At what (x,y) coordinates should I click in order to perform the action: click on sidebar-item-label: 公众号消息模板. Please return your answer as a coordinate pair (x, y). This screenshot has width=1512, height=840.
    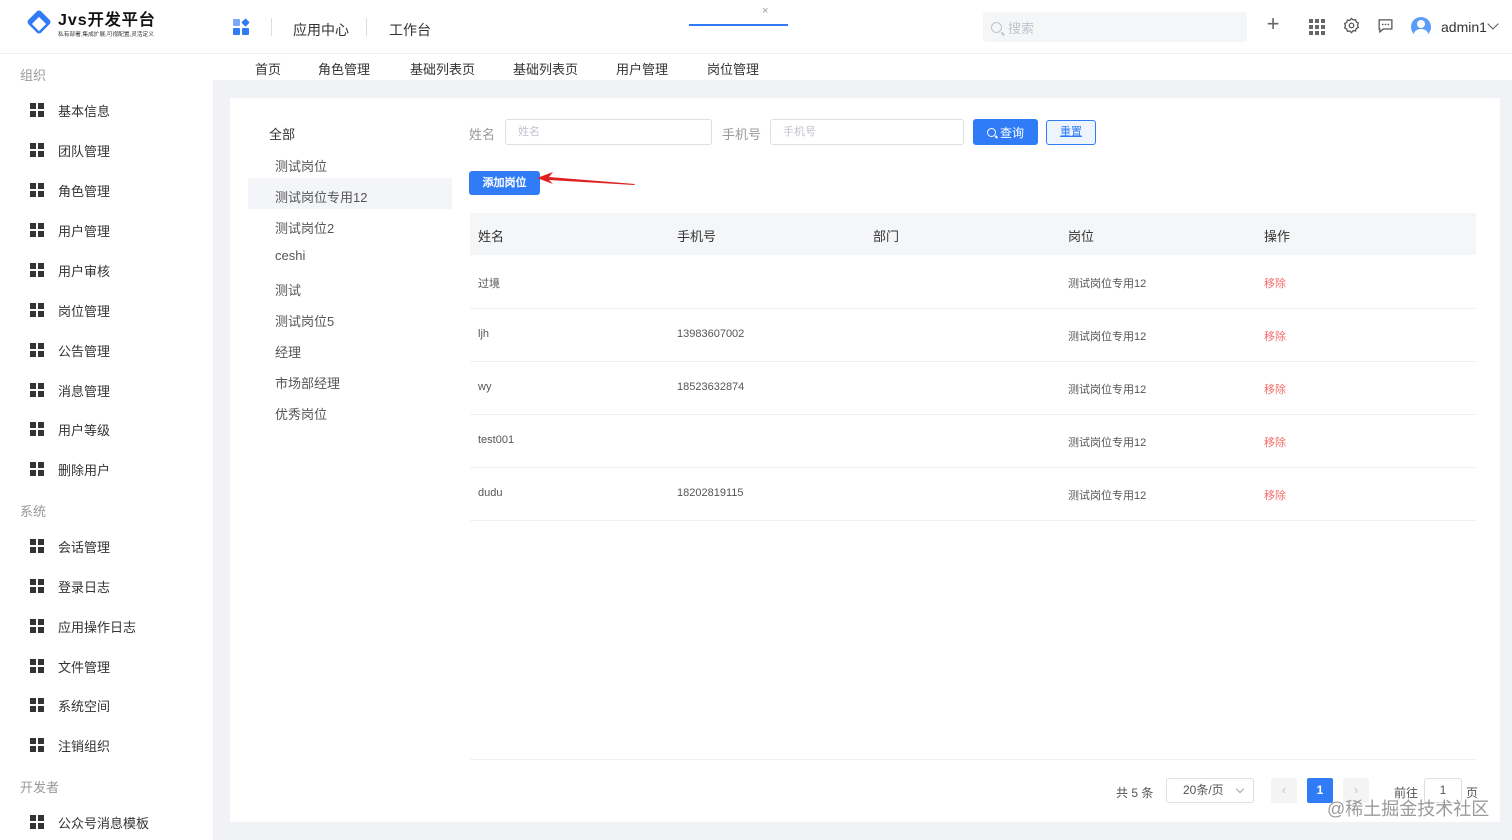
    Looking at the image, I should click on (104, 823).